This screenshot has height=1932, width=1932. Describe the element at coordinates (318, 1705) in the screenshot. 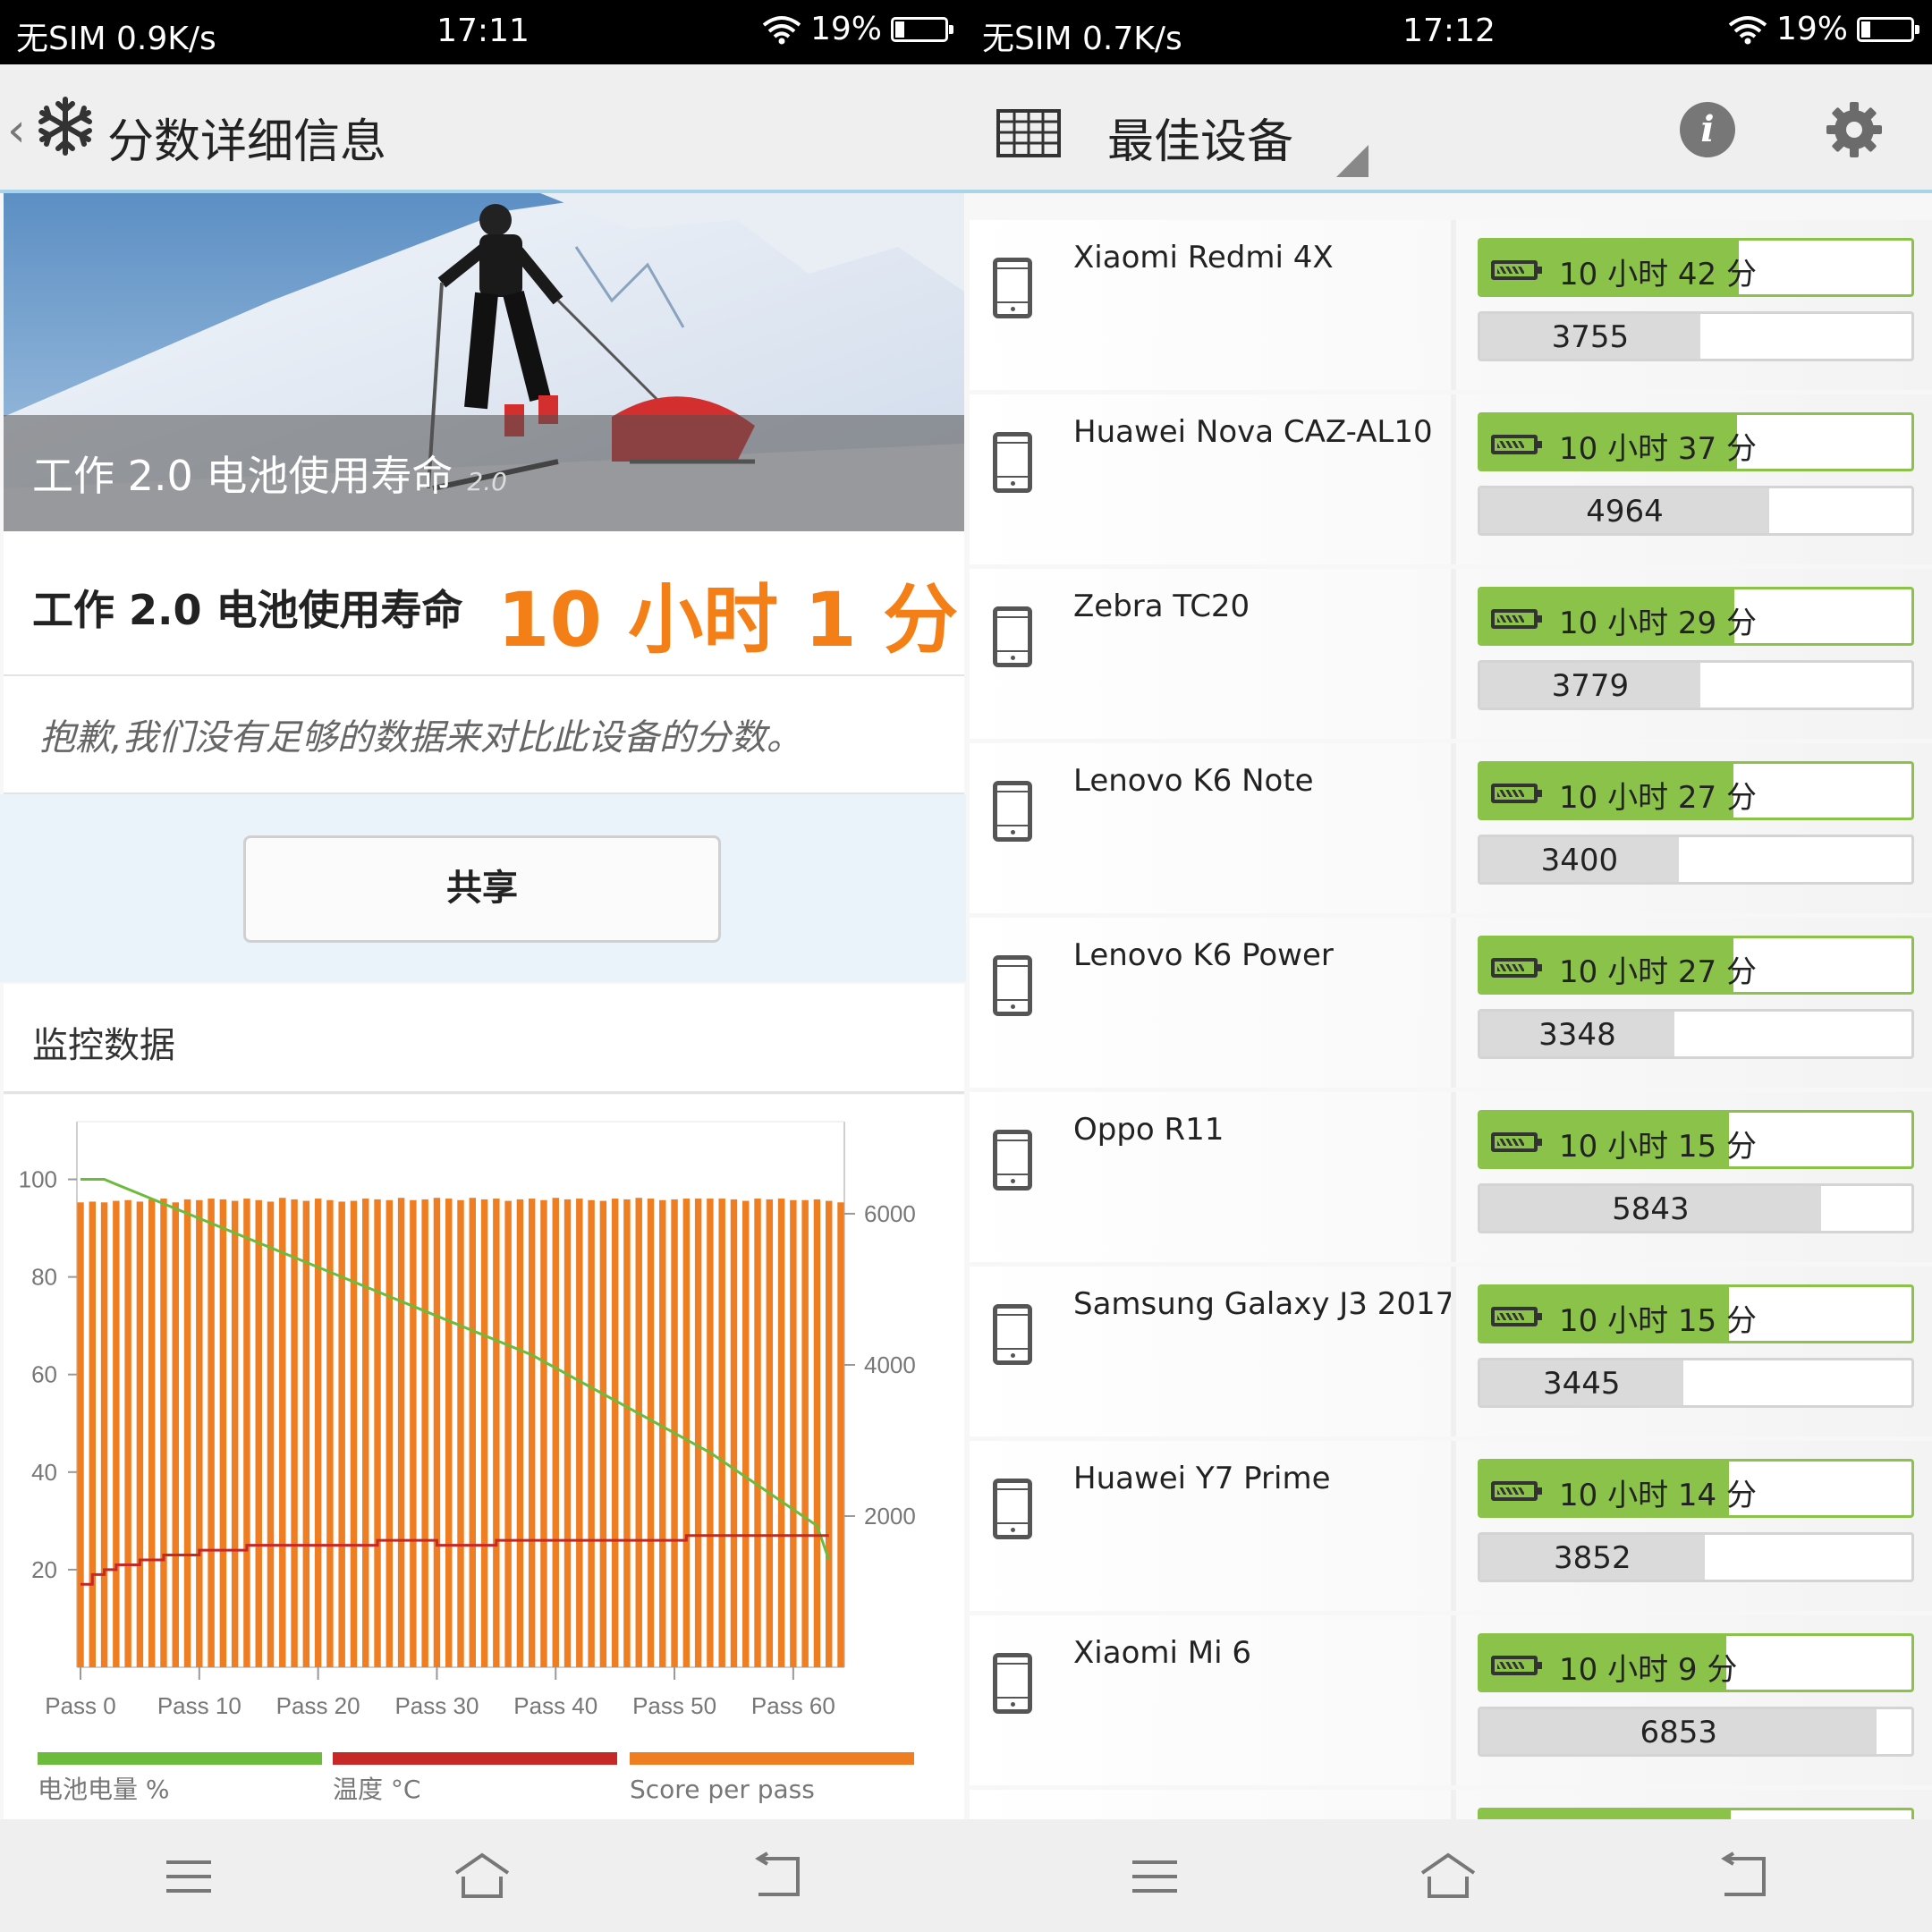

I see `x-tick-label: Pass 20` at that location.